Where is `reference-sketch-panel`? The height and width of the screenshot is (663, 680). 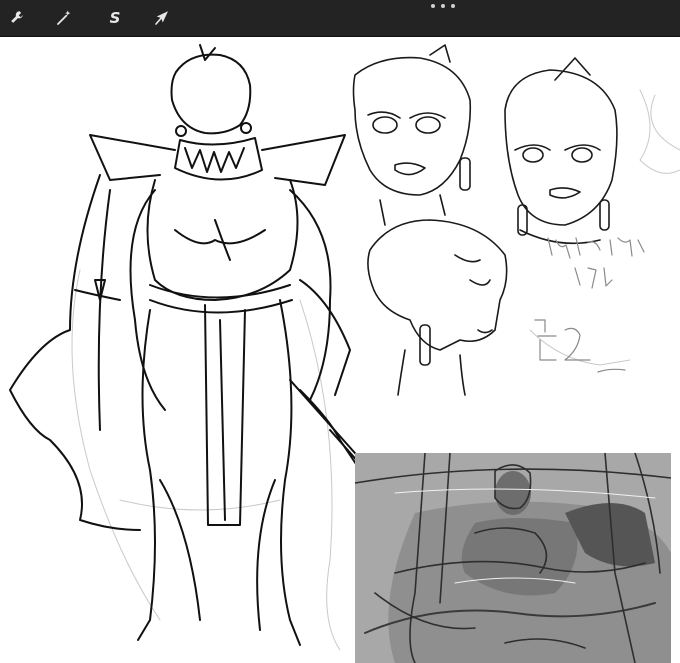 reference-sketch-panel is located at coordinates (513, 558).